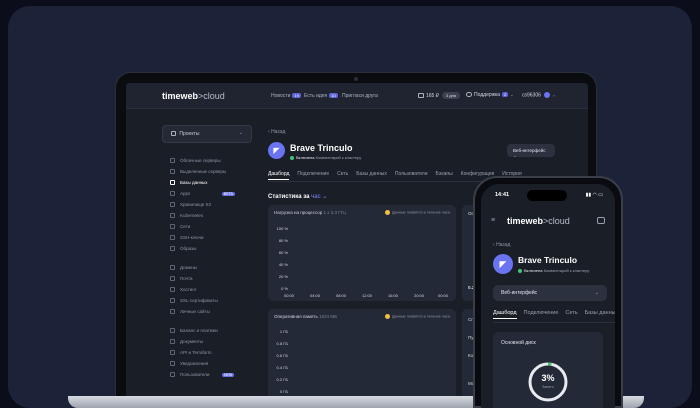 The image size is (700, 408). I want to click on sidebar-item-label: Базы данных, so click(194, 182).